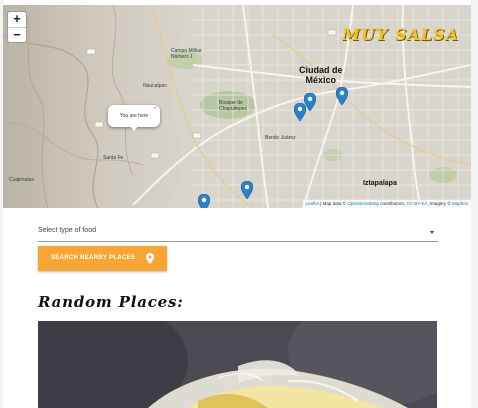  I want to click on search-nearby-label: SEARCH NEARBY PLACES, so click(93, 258).